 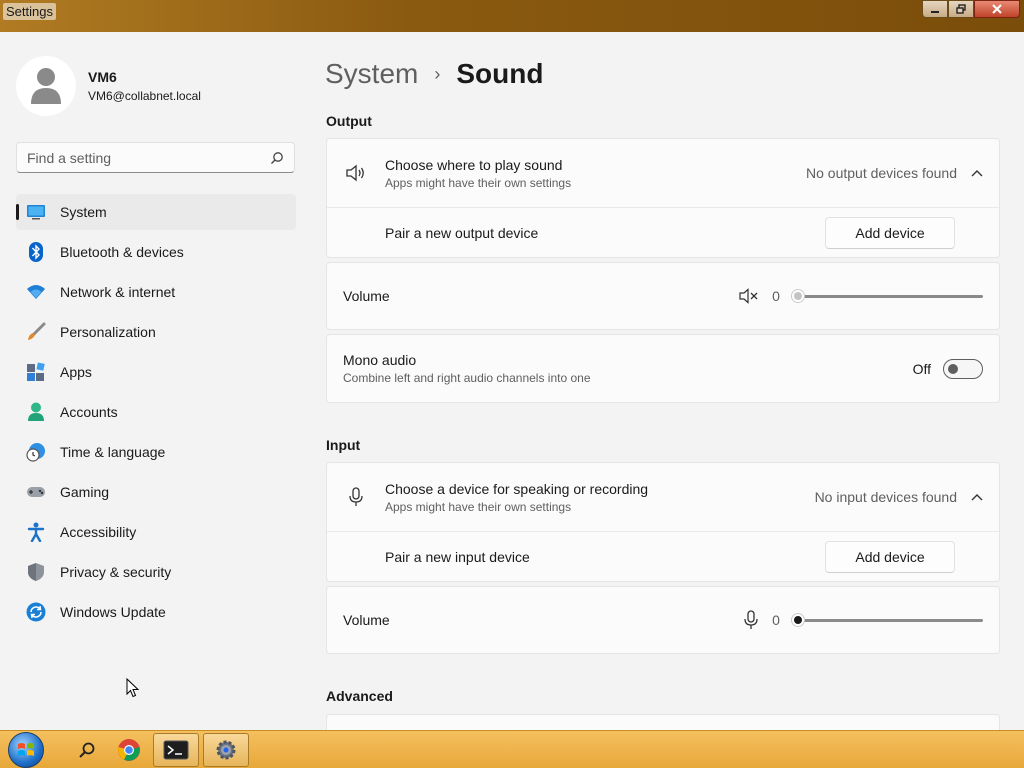 I want to click on chrome-icon, so click(x=129, y=750).